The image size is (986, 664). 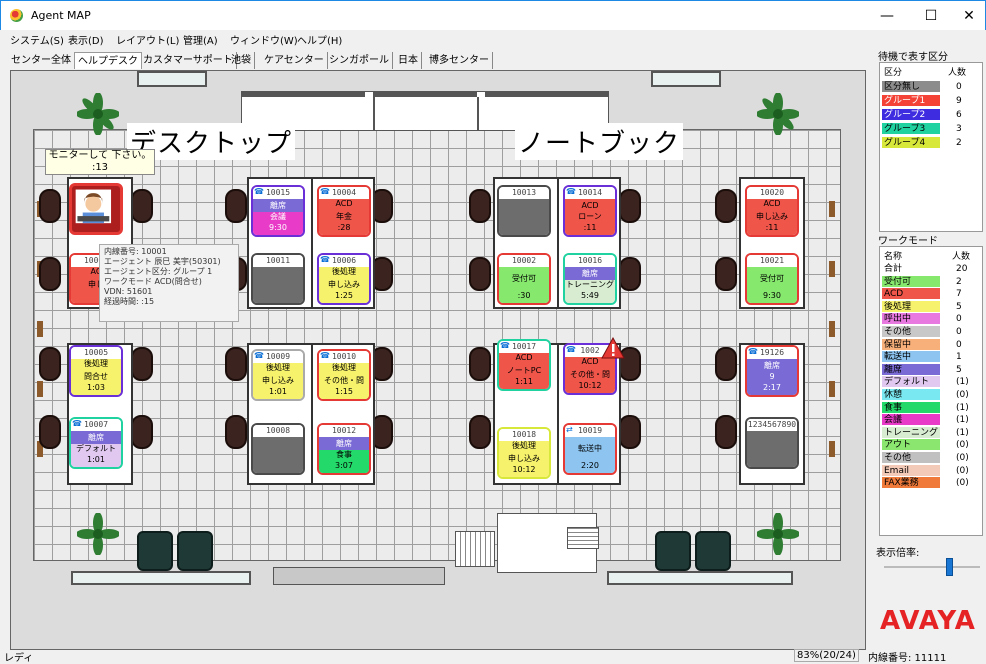 I want to click on agent-card-10021: 10021 受付可 9:30, so click(x=772, y=279).